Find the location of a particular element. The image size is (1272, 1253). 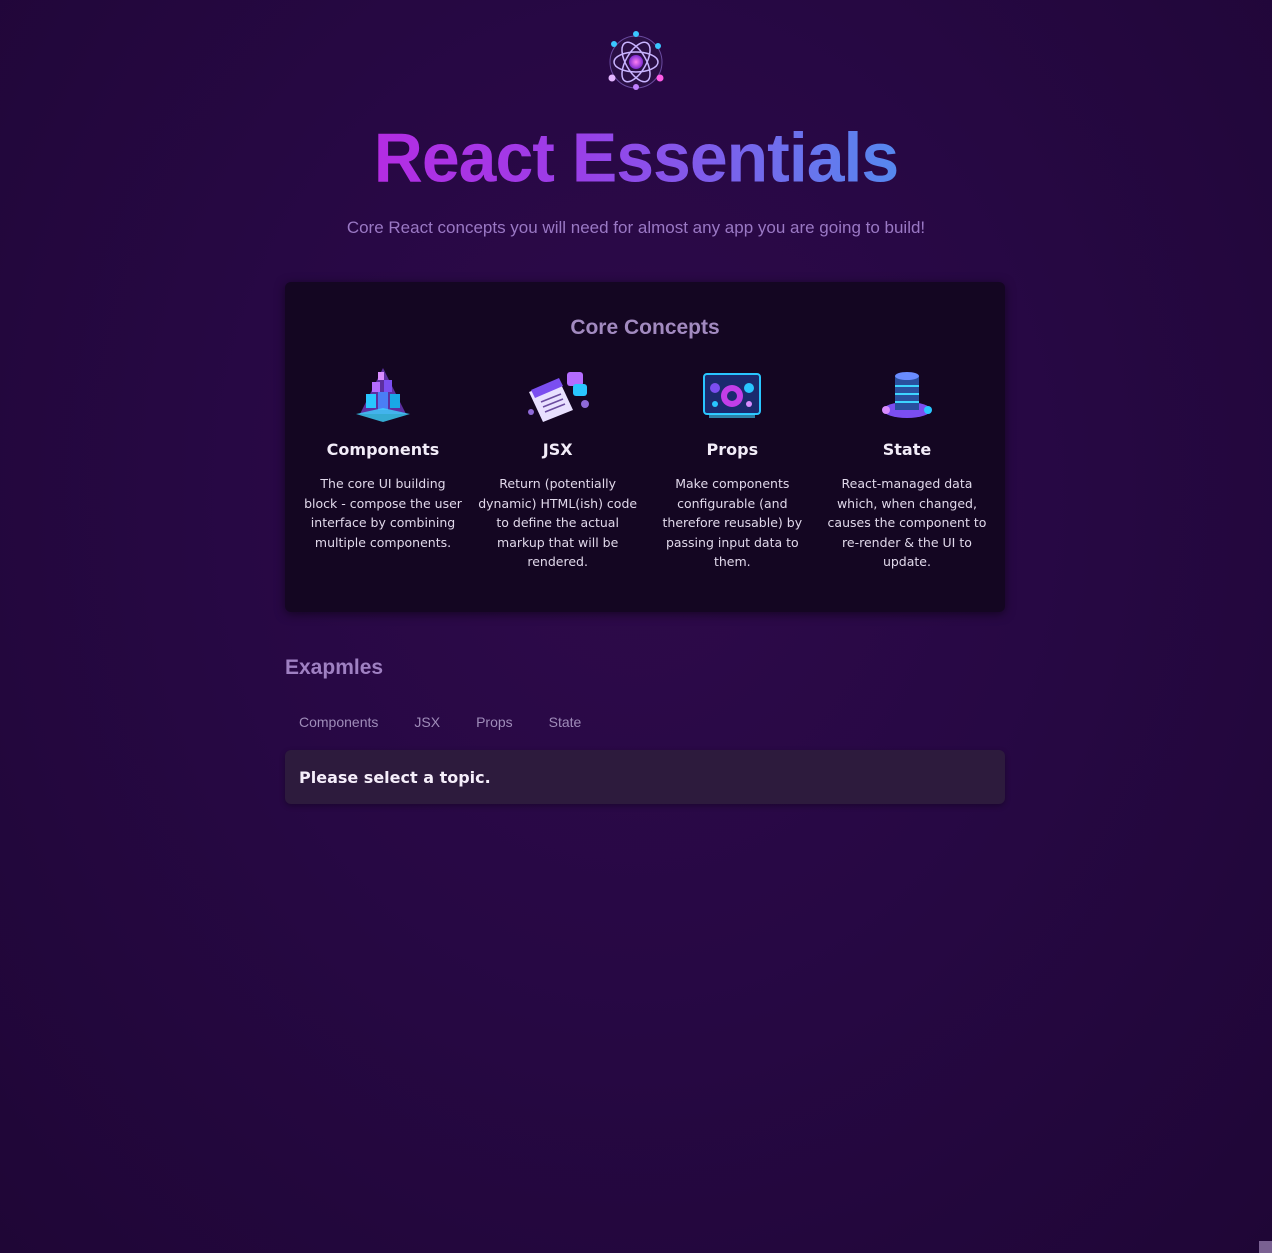

state-icon is located at coordinates (906, 395).